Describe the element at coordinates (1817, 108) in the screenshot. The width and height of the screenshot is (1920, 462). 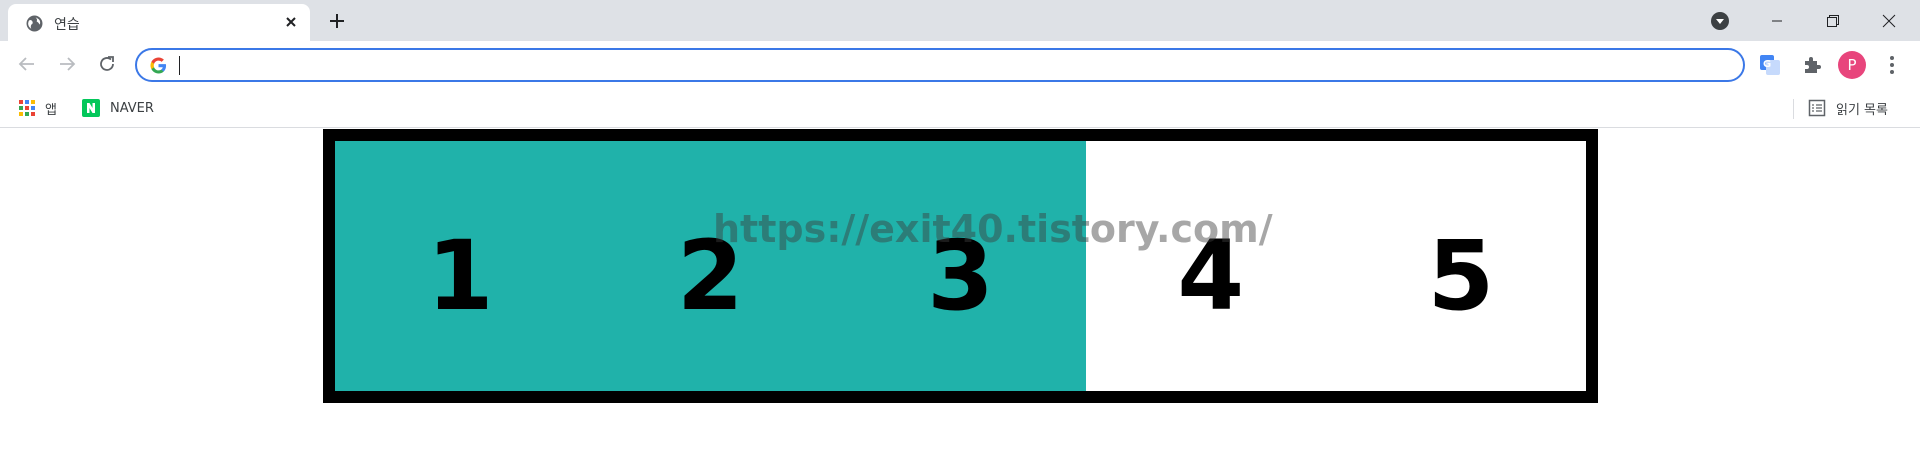
I see `reading-list-icon` at that location.